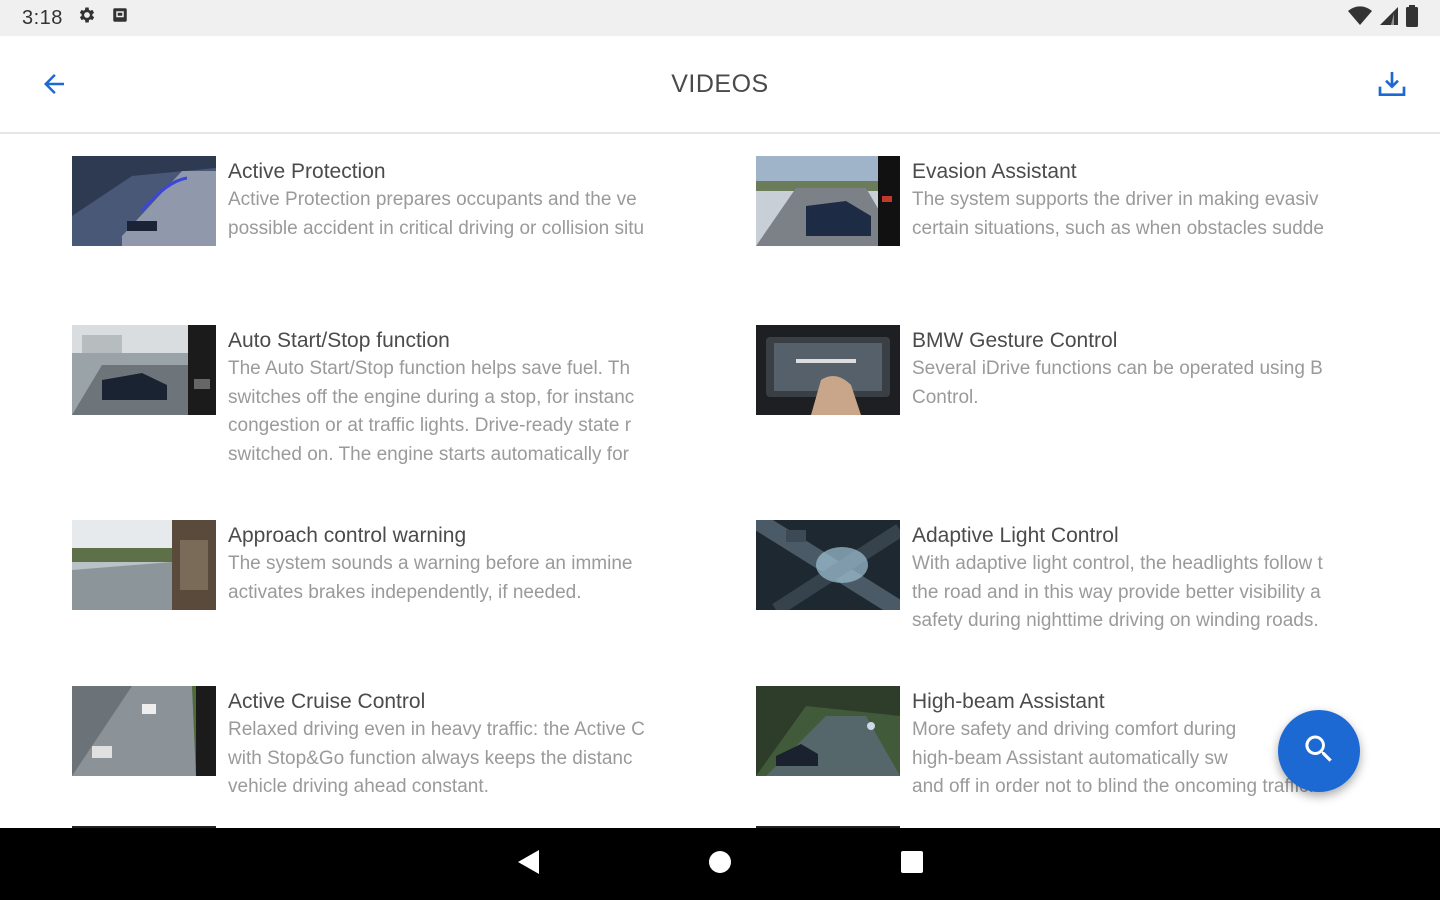 Image resolution: width=1440 pixels, height=900 pixels. I want to click on back-triangle-icon, so click(528, 864).